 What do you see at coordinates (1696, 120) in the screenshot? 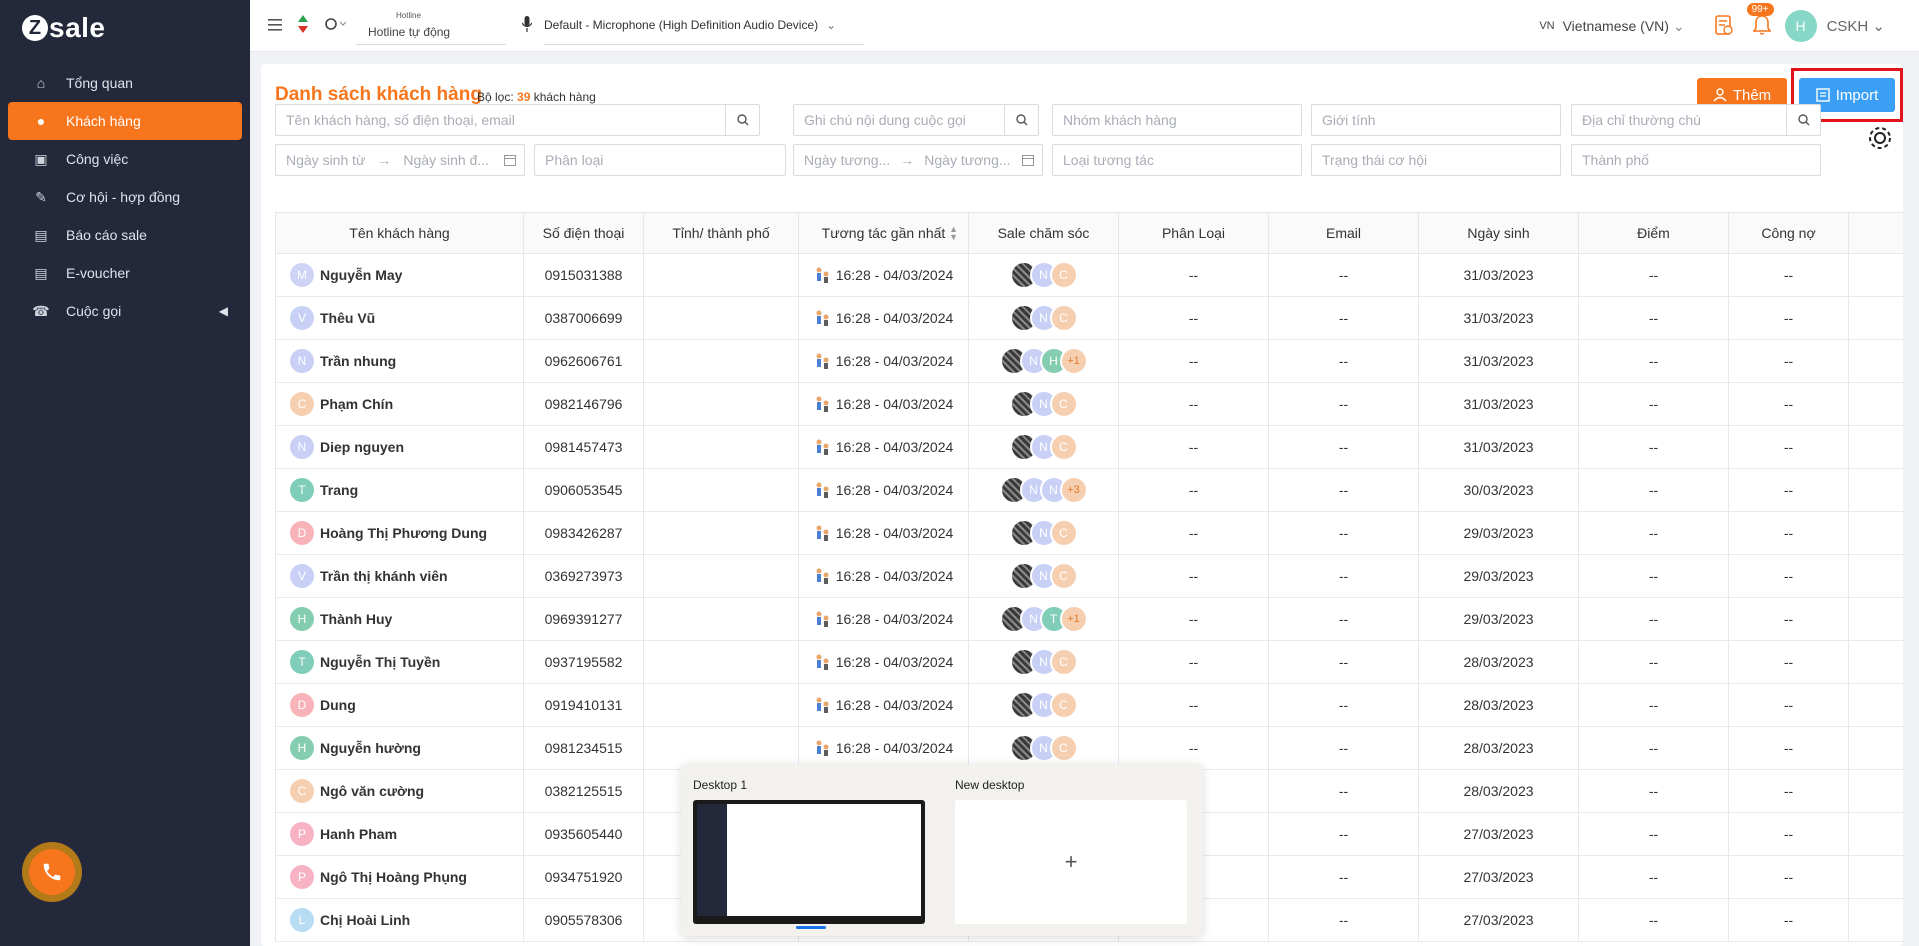
I see `address-search-input: Địa chỉ thường chú` at bounding box center [1696, 120].